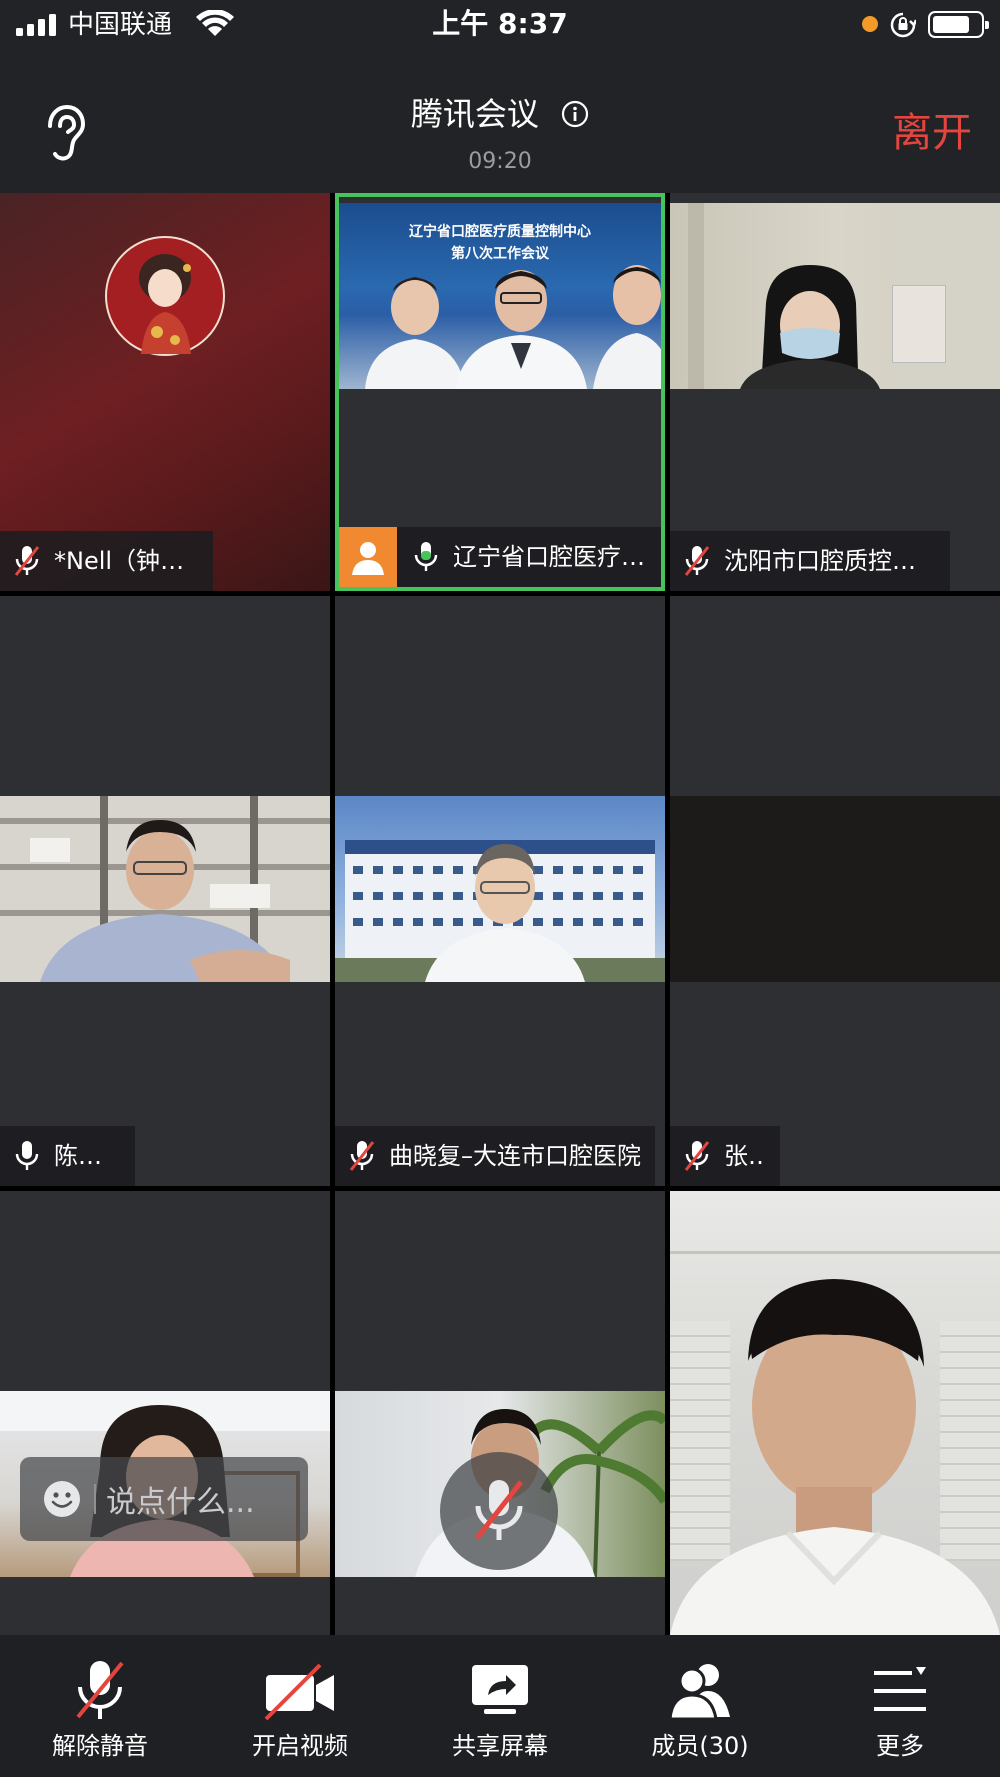 Image resolution: width=1000 pixels, height=1777 pixels. What do you see at coordinates (515, 1156) in the screenshot?
I see `participant-name: 曲晓复–大连市口腔医院` at bounding box center [515, 1156].